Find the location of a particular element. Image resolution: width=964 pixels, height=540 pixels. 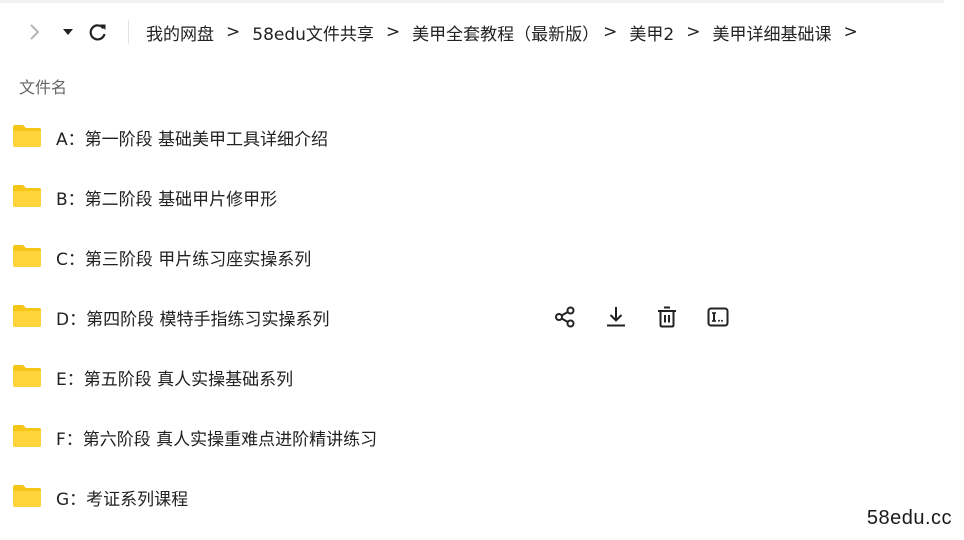

breadcrumb-item-course: 美甲全套教程（最新版） is located at coordinates (505, 32).